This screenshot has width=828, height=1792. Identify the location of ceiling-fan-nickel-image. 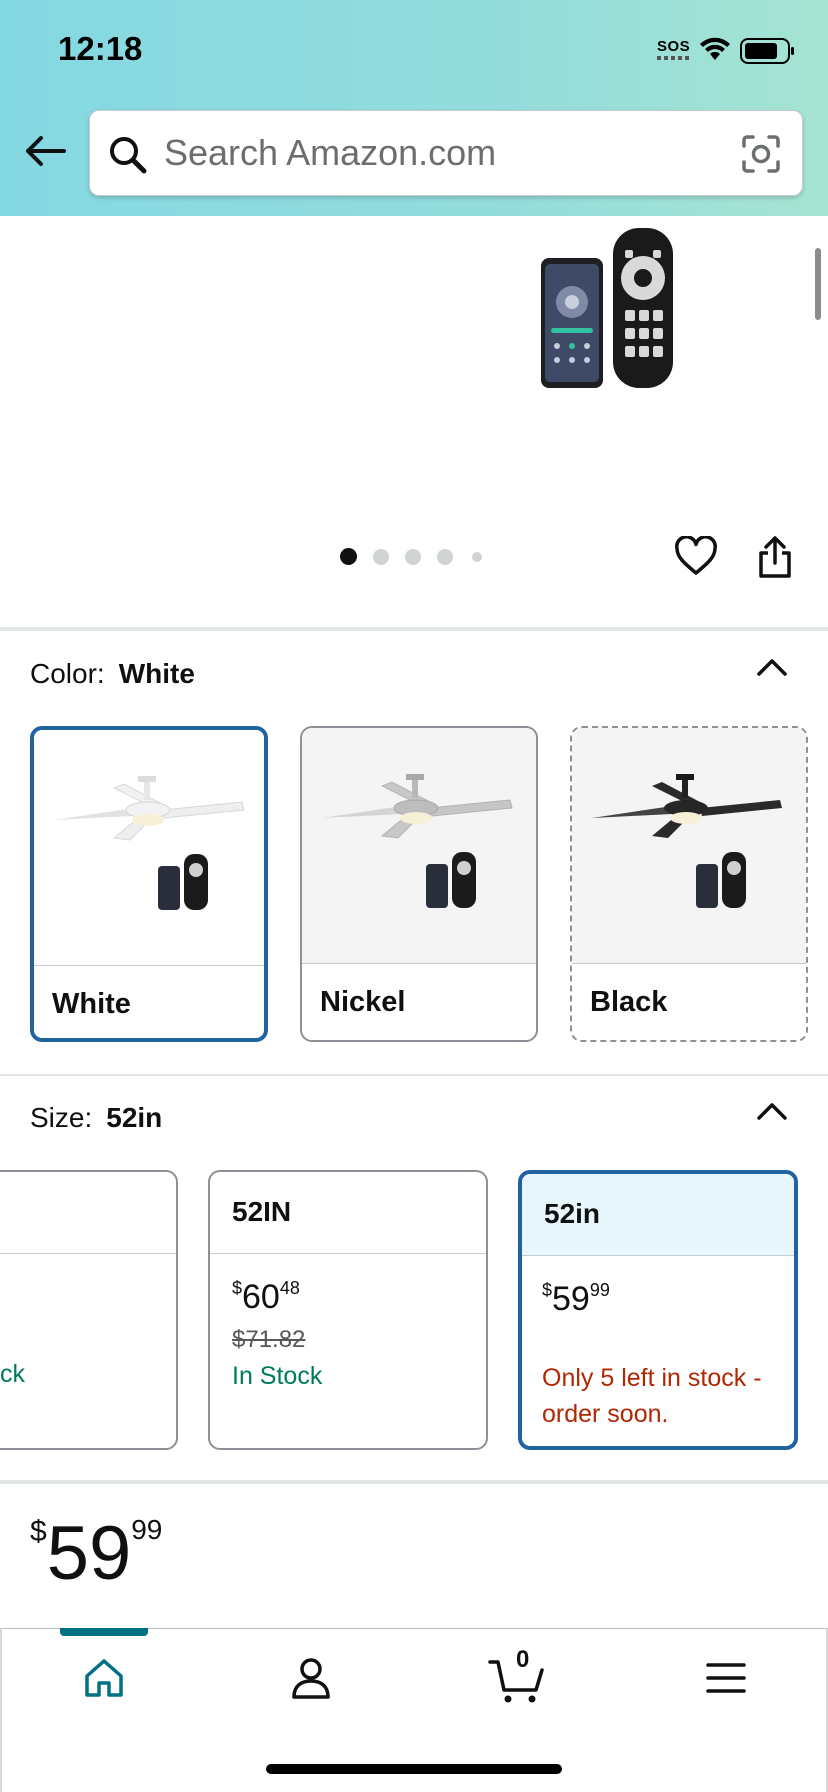
(417, 841).